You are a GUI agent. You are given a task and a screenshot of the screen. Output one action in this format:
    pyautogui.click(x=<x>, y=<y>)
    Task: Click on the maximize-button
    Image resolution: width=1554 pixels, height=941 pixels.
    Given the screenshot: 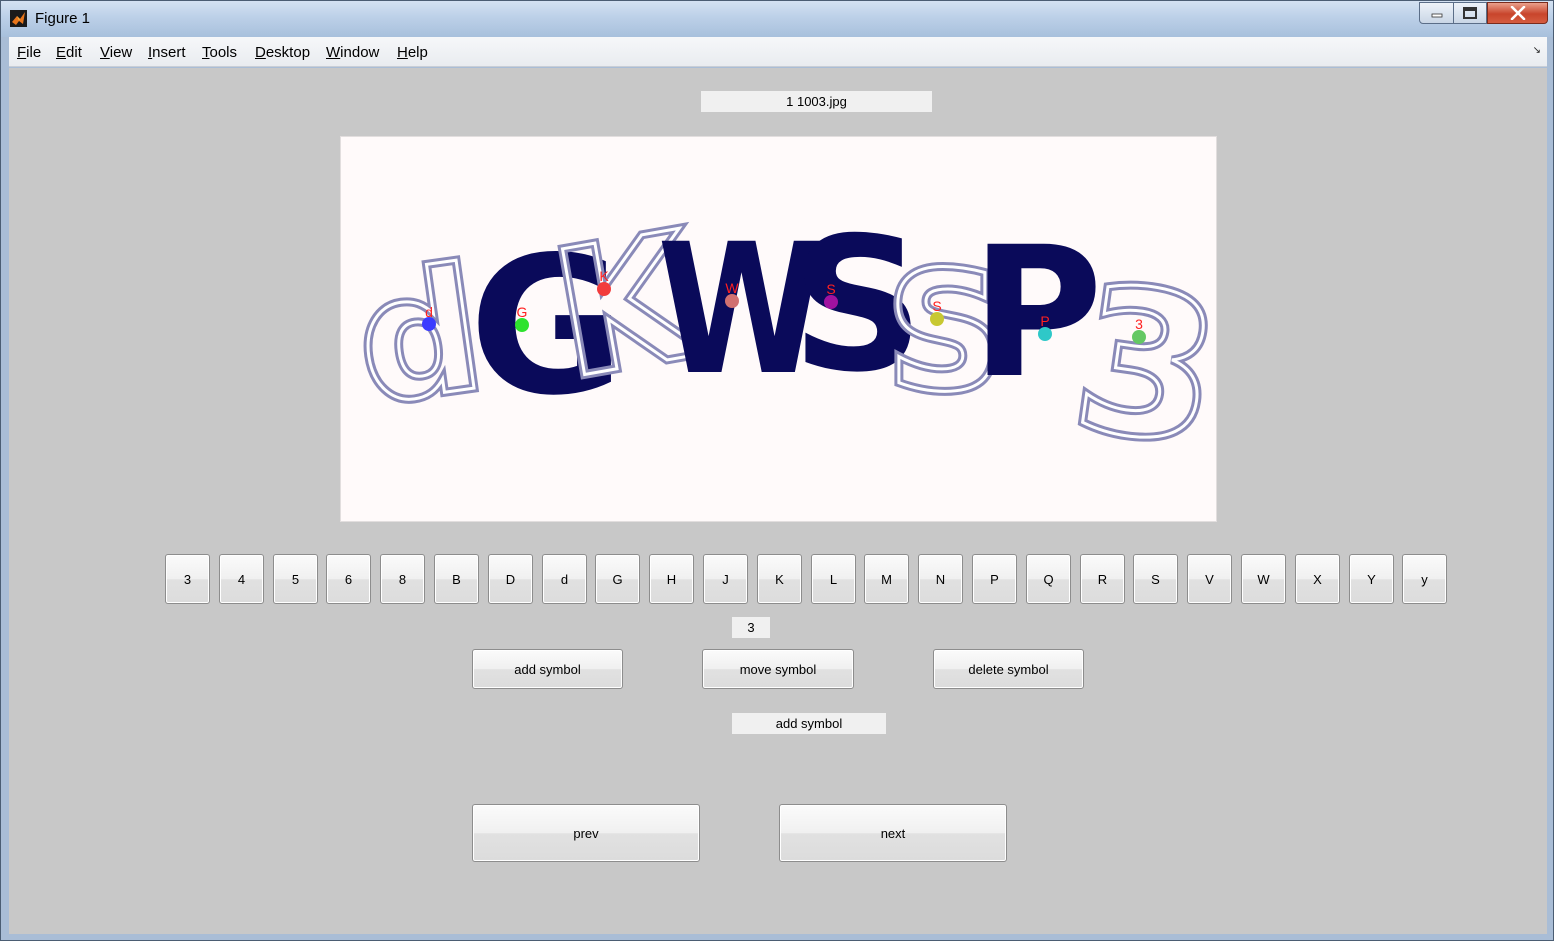 What is the action you would take?
    pyautogui.click(x=1470, y=13)
    